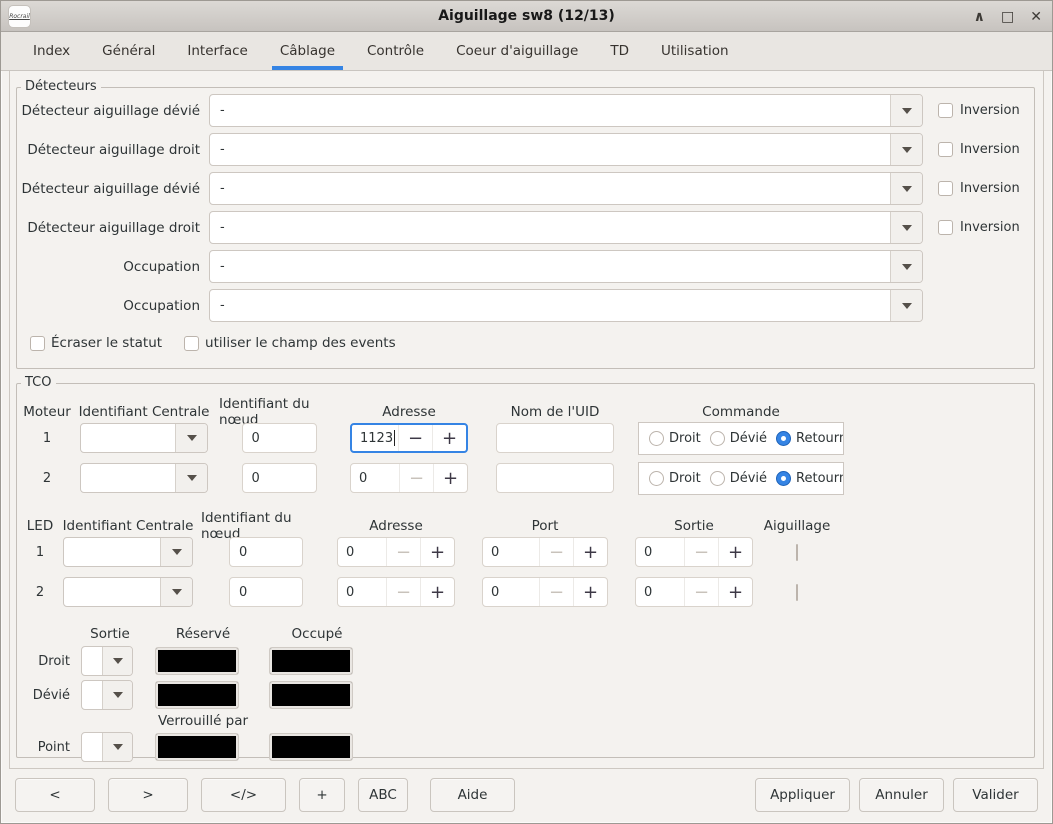 The height and width of the screenshot is (824, 1053). I want to click on led-2-adresse-spinner: 0 − +, so click(396, 592).